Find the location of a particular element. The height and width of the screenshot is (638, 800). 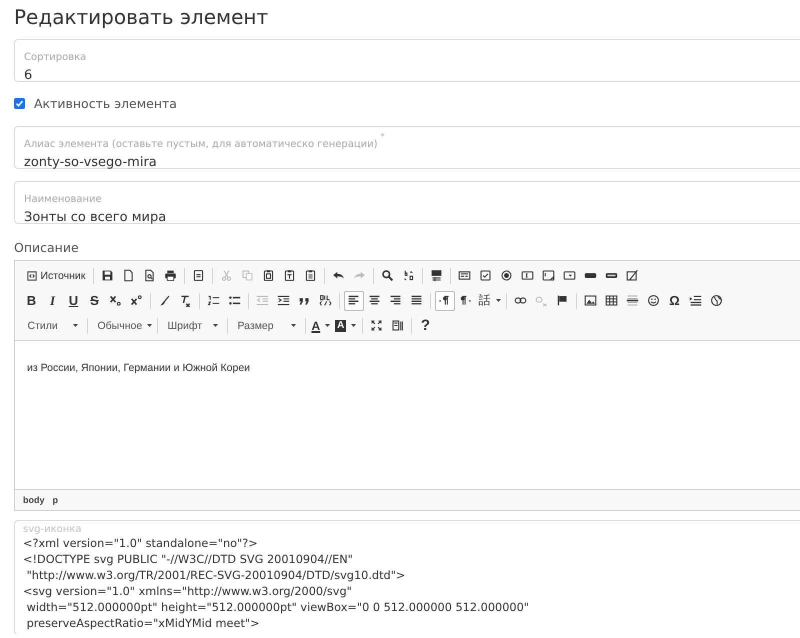

bold-button: B is located at coordinates (32, 300).